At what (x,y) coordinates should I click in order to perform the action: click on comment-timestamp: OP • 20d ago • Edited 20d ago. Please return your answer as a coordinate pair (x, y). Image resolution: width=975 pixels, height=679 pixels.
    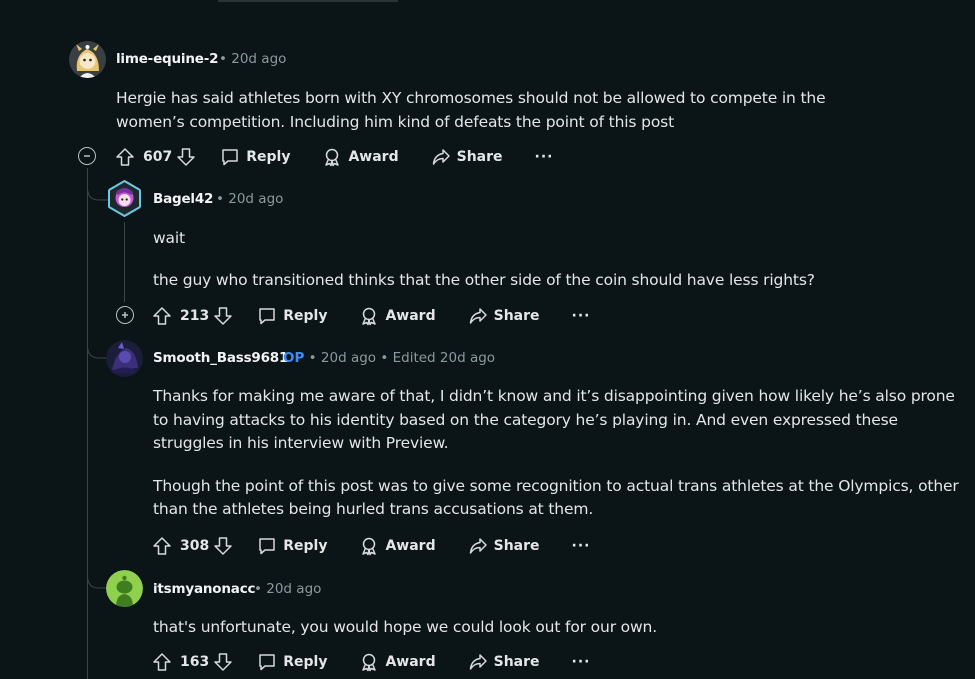
    Looking at the image, I should click on (389, 358).